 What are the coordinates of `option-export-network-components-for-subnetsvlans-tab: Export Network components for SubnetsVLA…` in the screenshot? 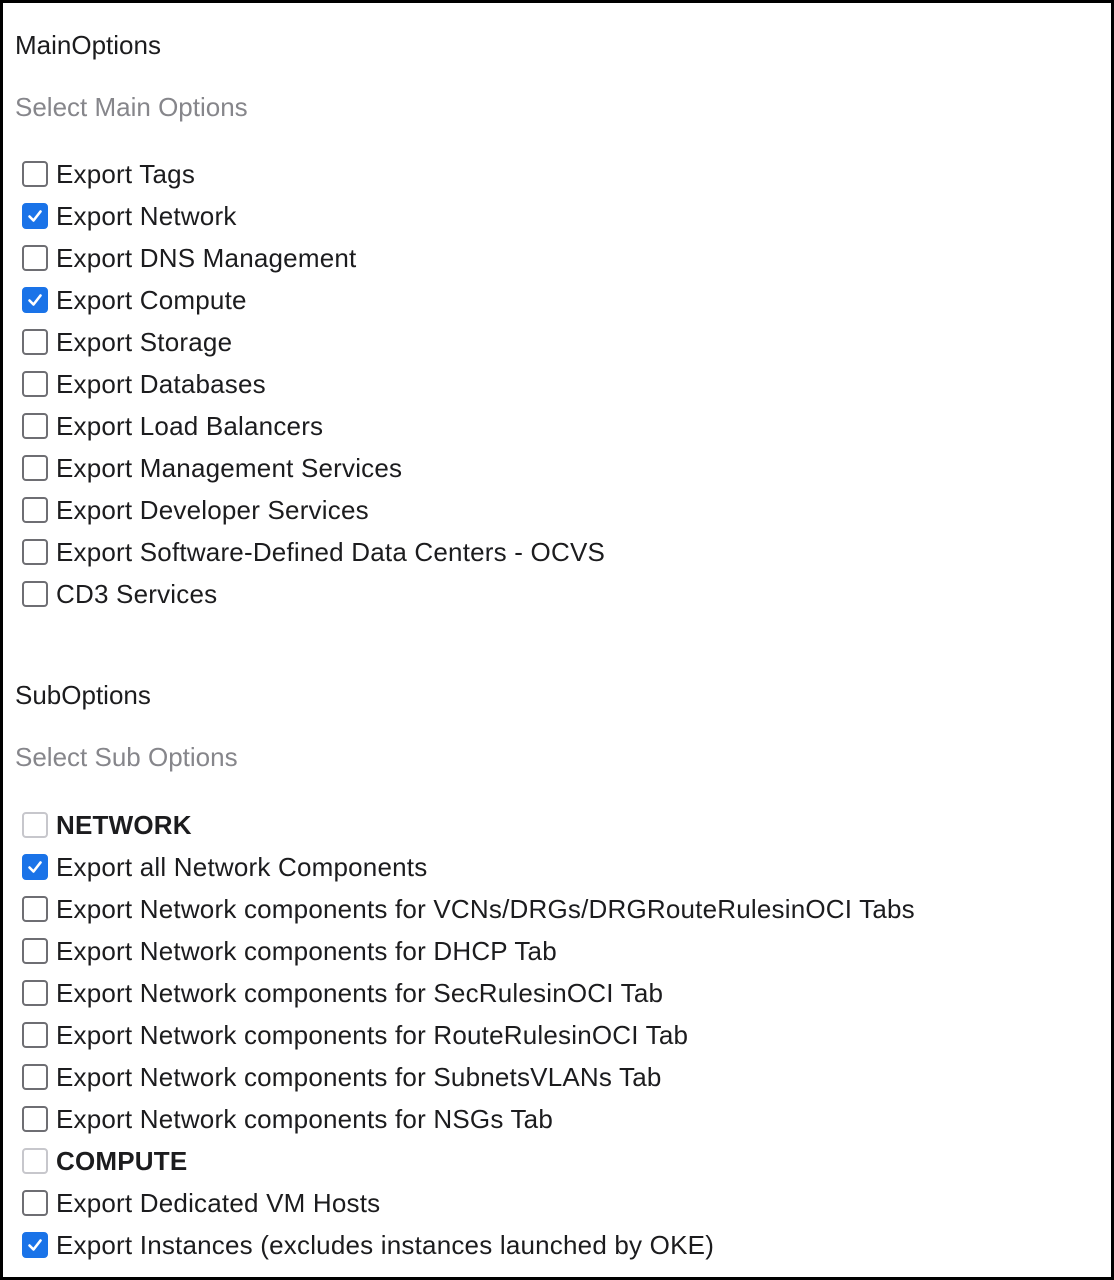 It's located at (468, 1077).